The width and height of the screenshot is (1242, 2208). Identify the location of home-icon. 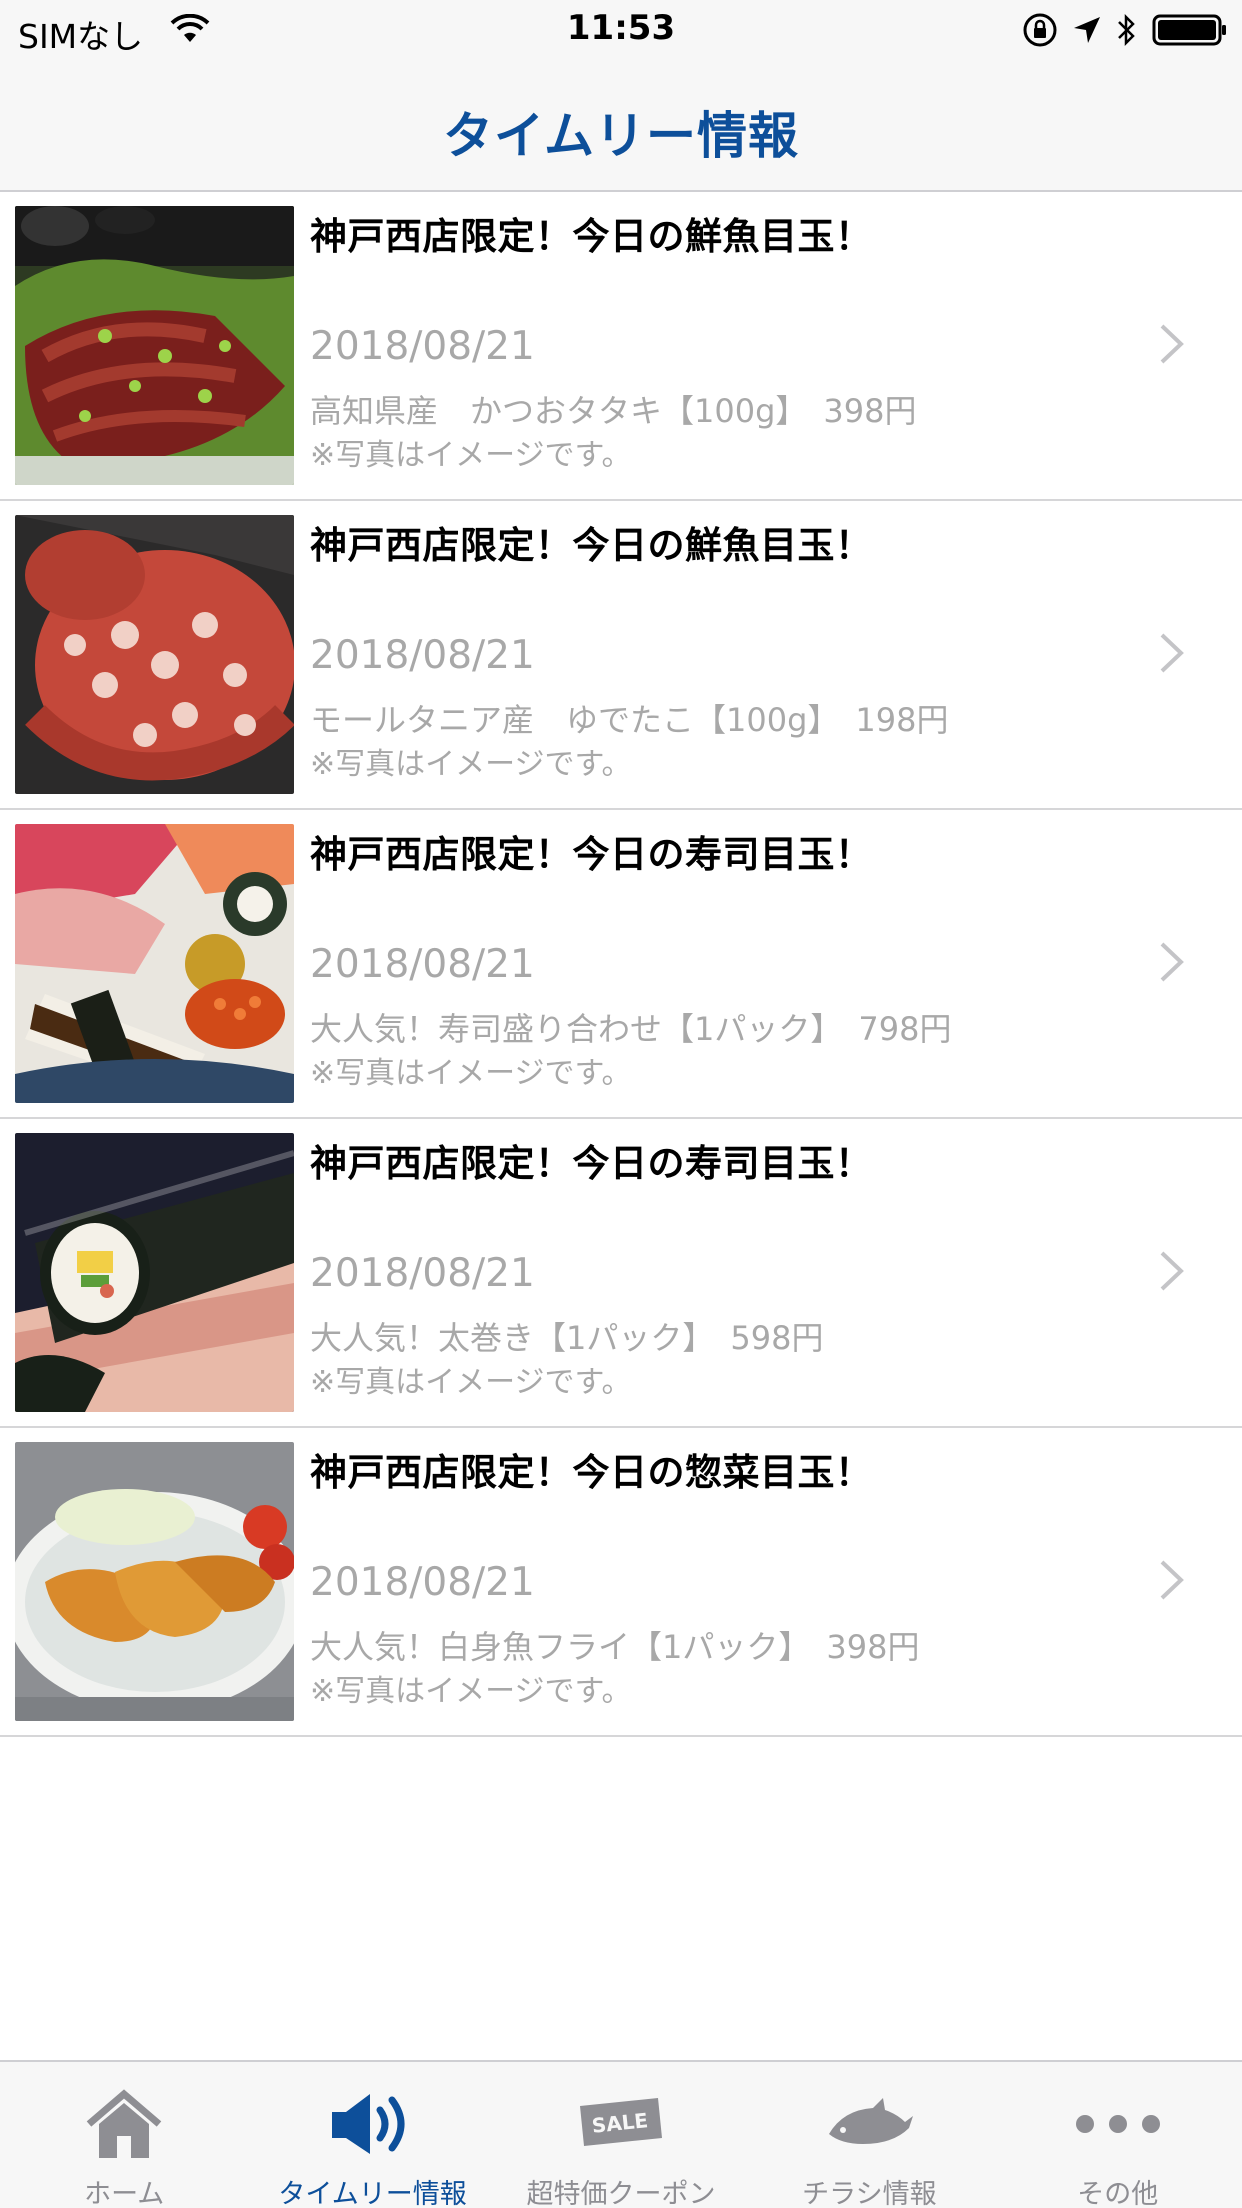
(124, 2124).